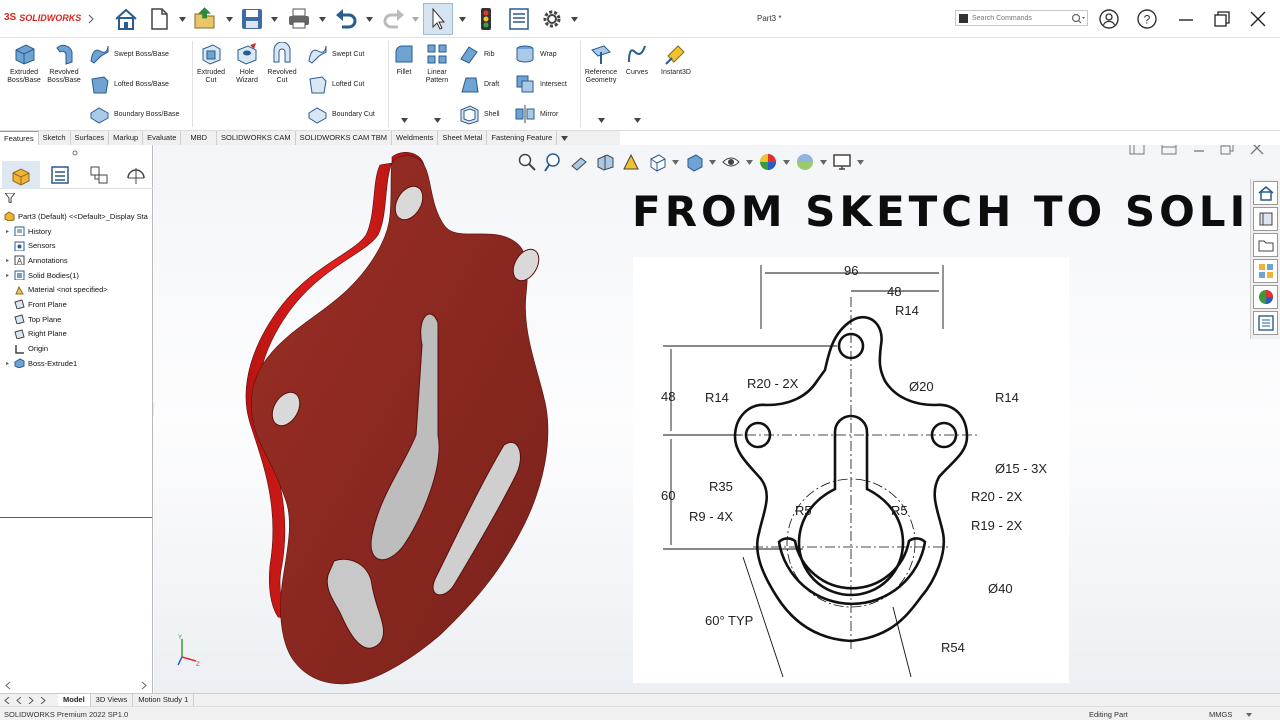  Describe the element at coordinates (299, 19) in the screenshot. I see `print-button` at that location.